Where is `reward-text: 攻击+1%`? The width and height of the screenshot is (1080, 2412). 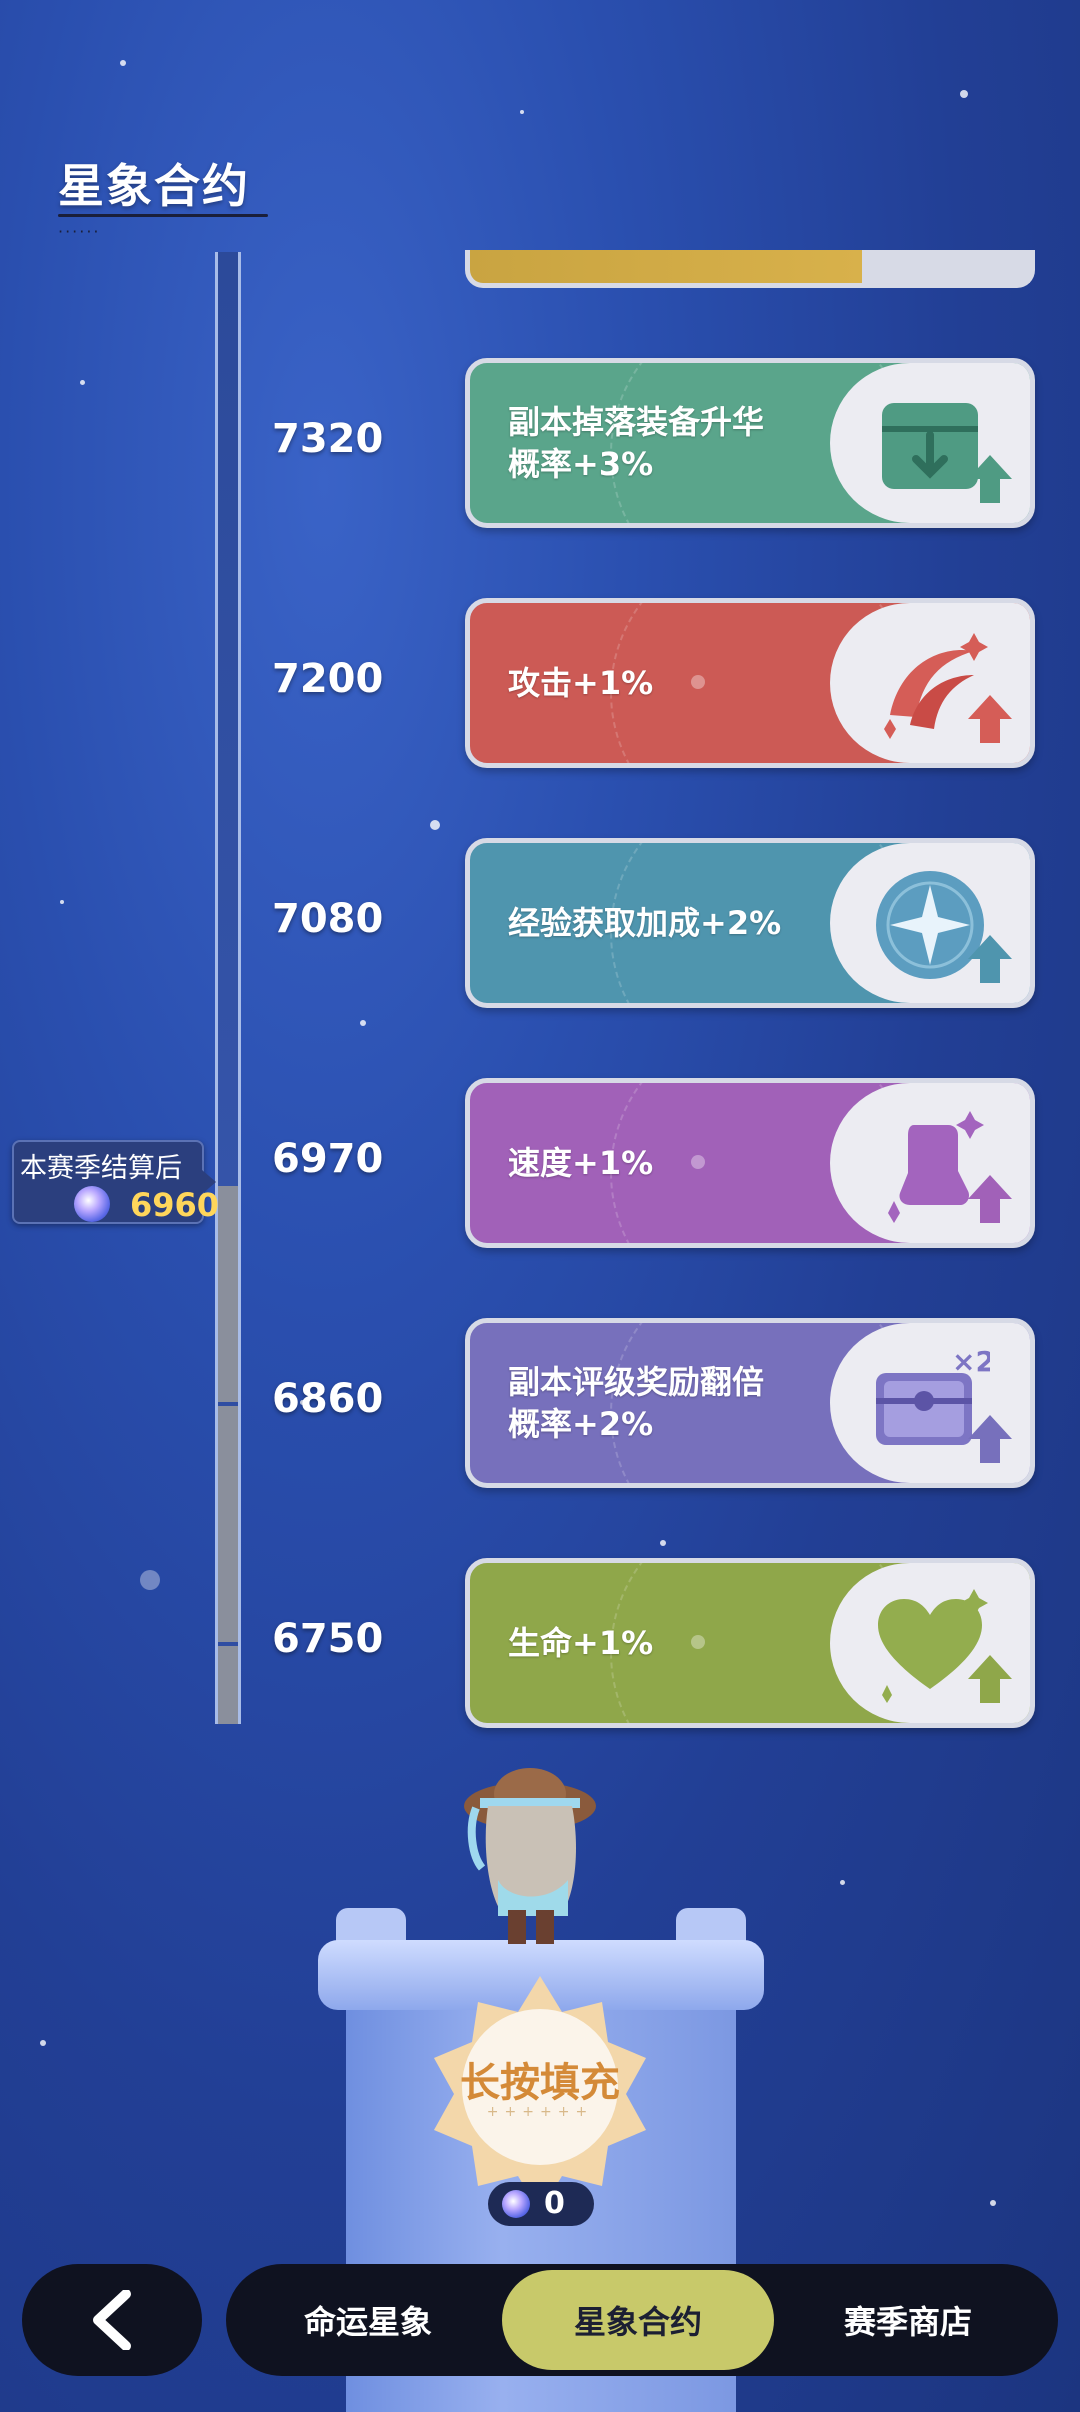
reward-text: 攻击+1% is located at coordinates (581, 683).